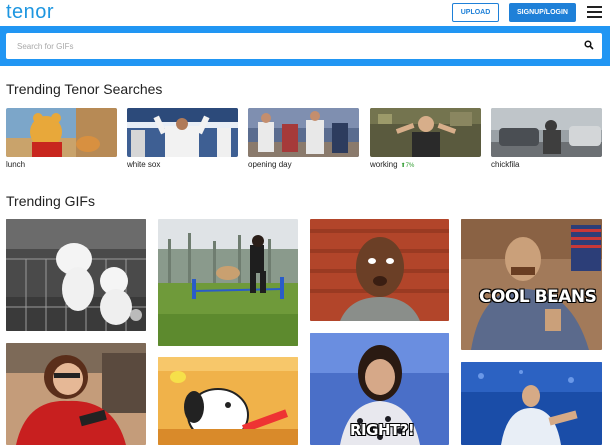 This screenshot has height=445, width=610. What do you see at coordinates (505, 164) in the screenshot?
I see `trend-label-chickfila: chickfila` at bounding box center [505, 164].